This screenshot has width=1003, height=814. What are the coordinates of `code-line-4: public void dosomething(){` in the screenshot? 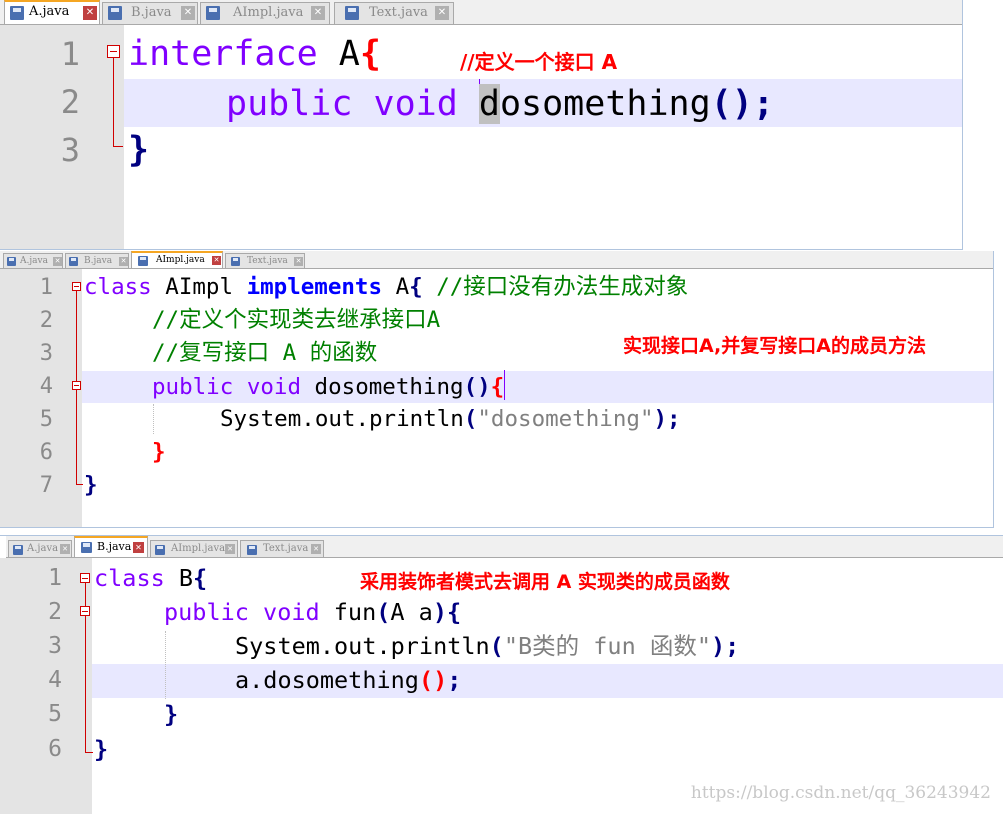 It's located at (329, 387).